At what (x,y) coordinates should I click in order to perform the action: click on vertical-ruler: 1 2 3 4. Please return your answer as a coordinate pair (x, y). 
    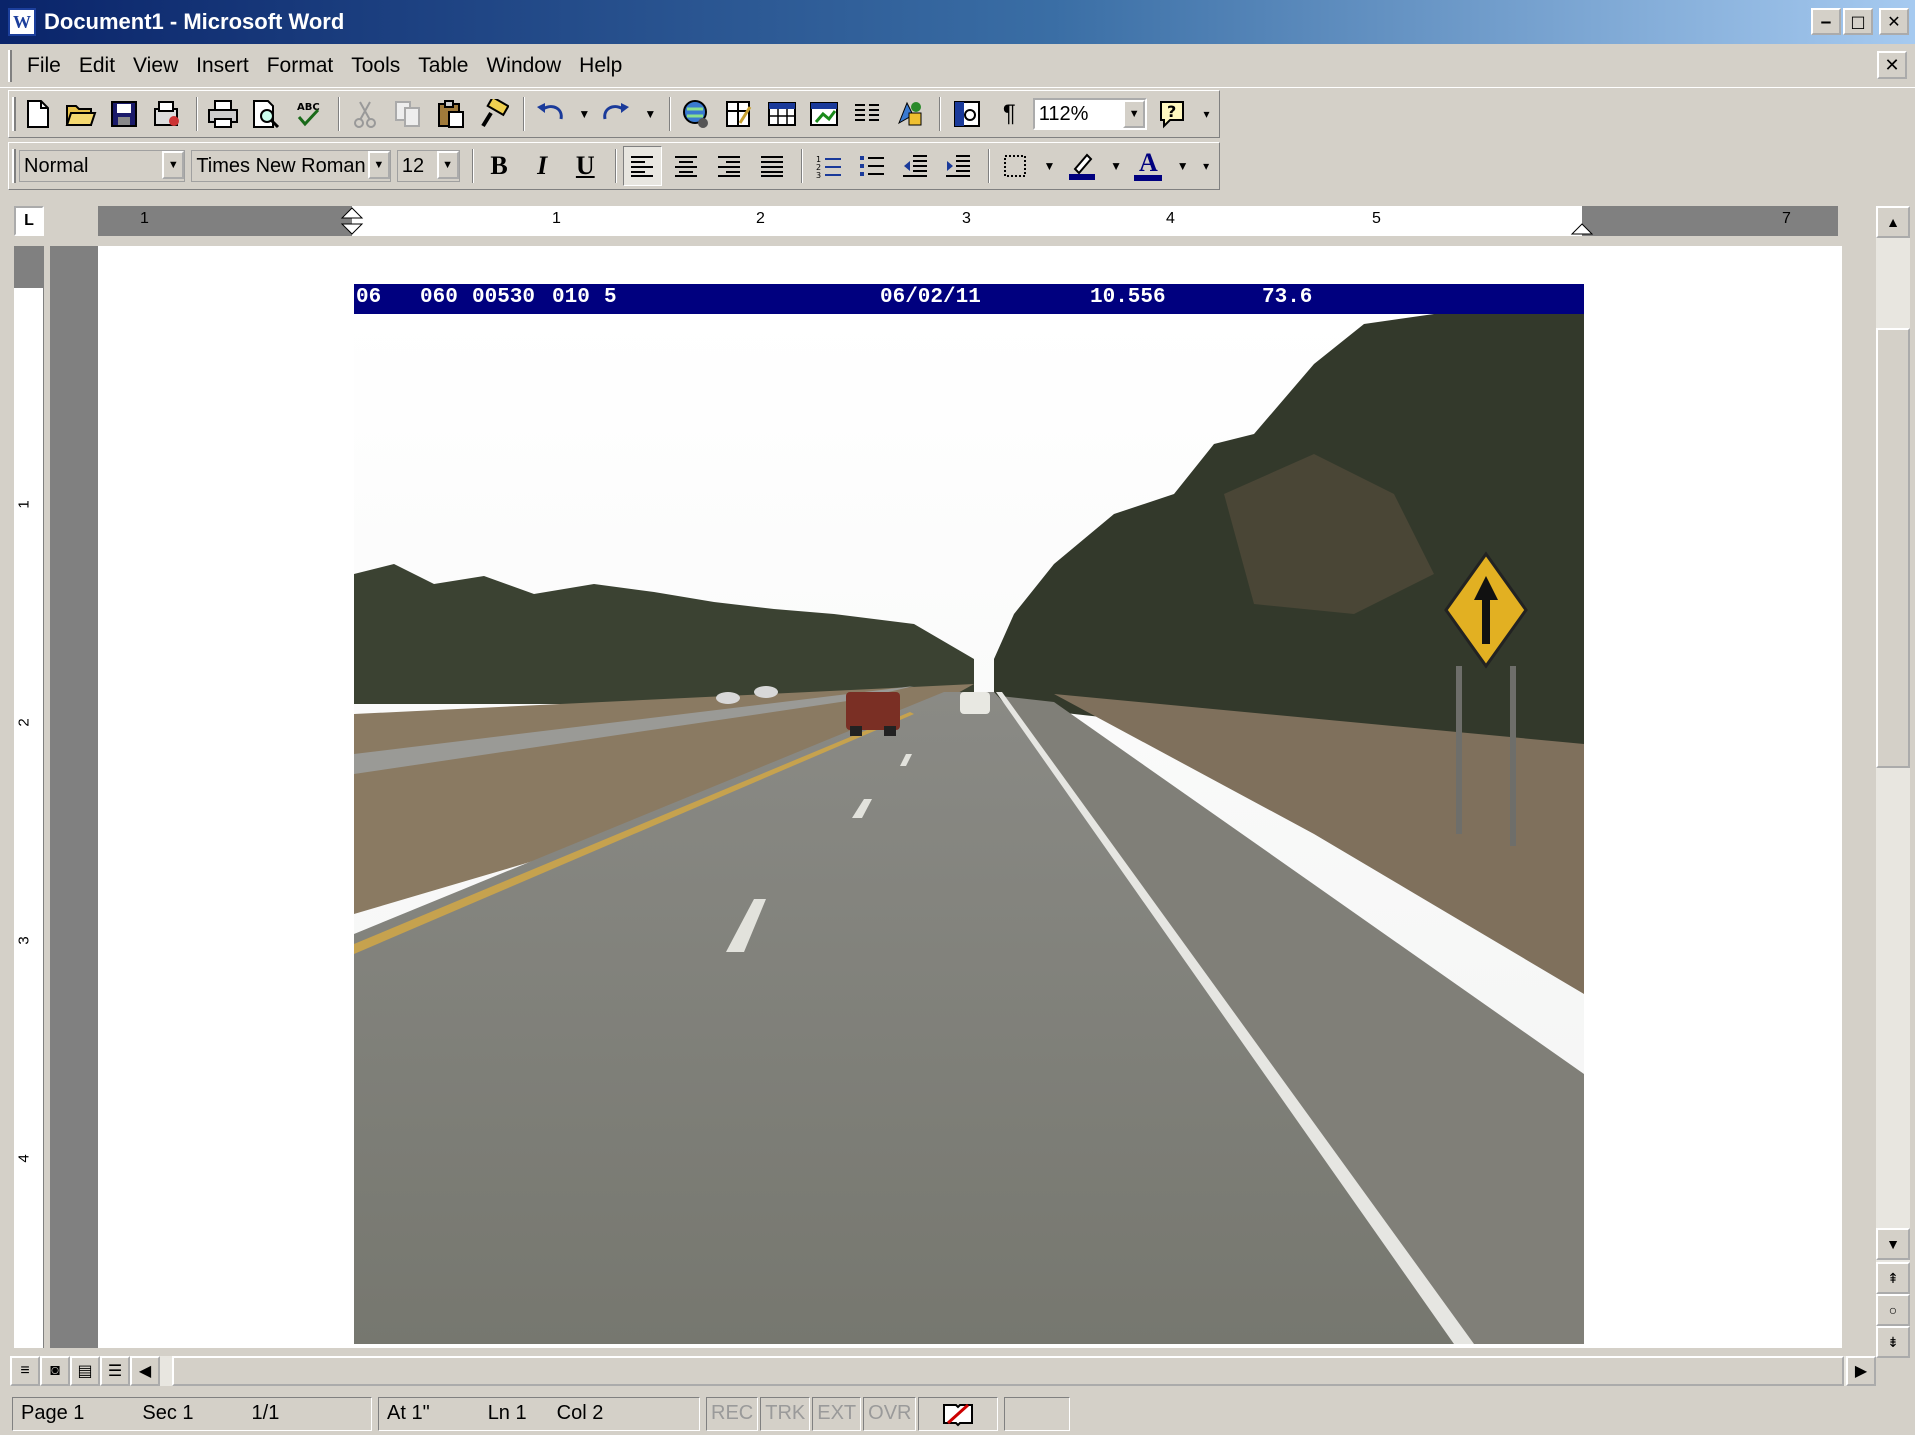
    Looking at the image, I should click on (29, 797).